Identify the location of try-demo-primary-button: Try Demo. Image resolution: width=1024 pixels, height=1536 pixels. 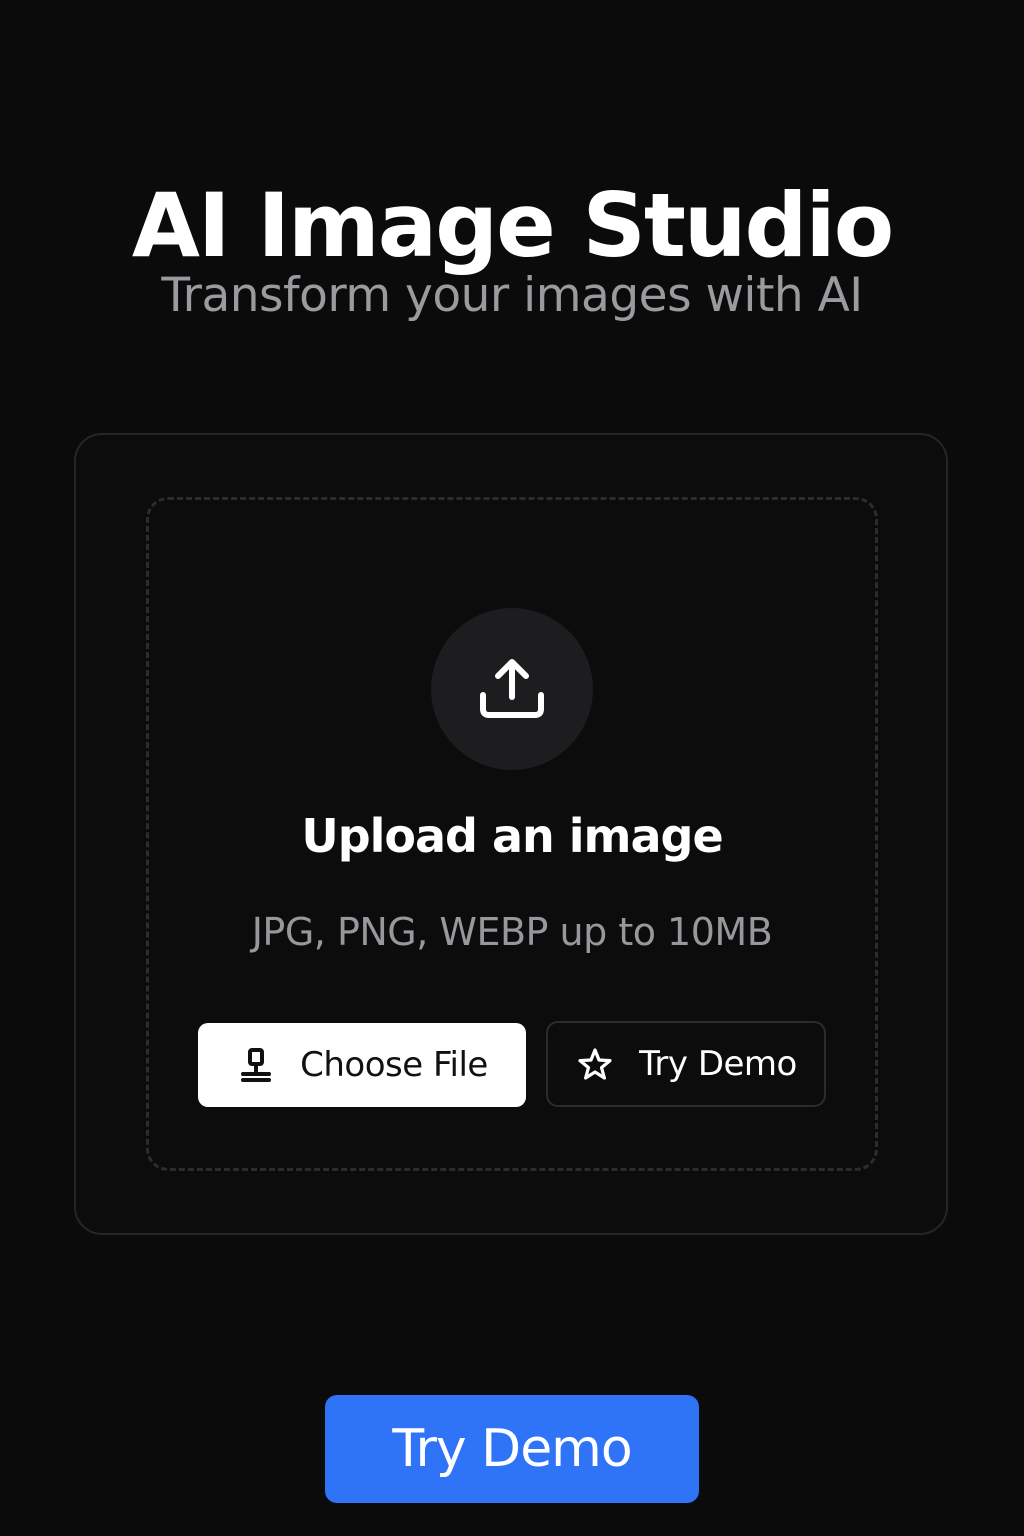
(512, 1449).